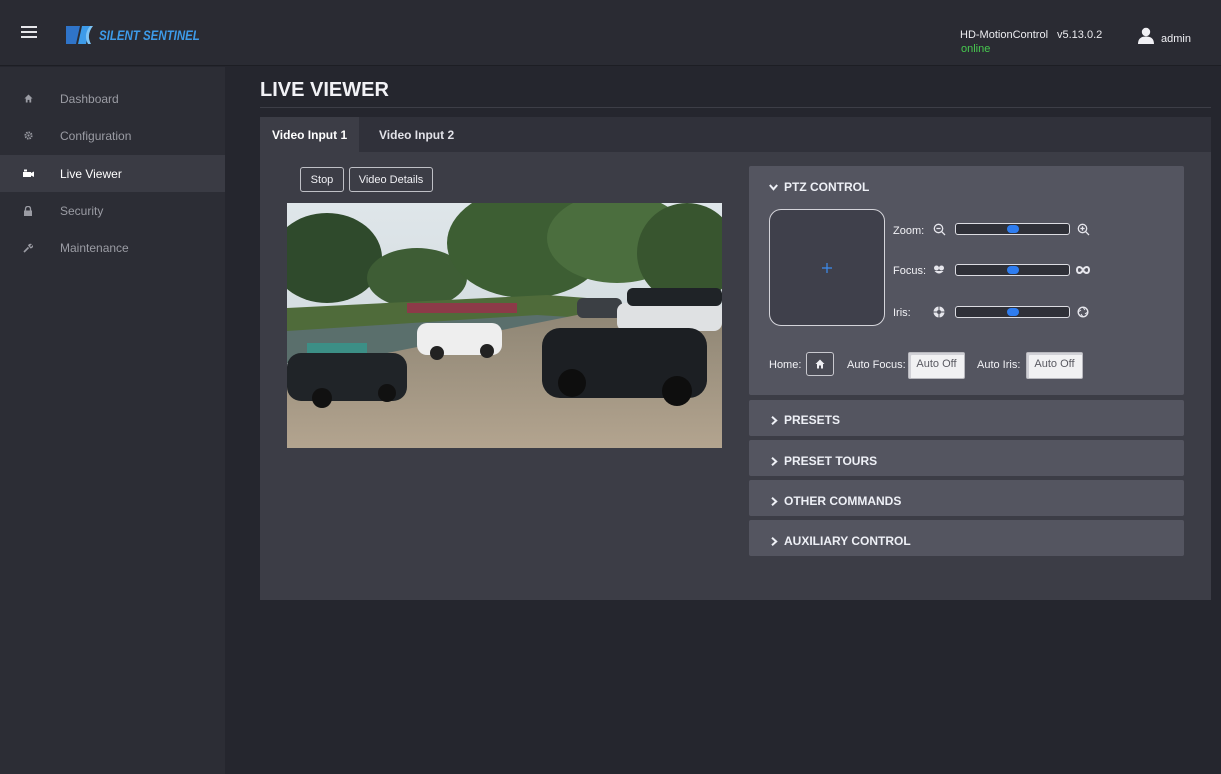 The width and height of the screenshot is (1221, 774). Describe the element at coordinates (79, 35) in the screenshot. I see `logo-icon` at that location.